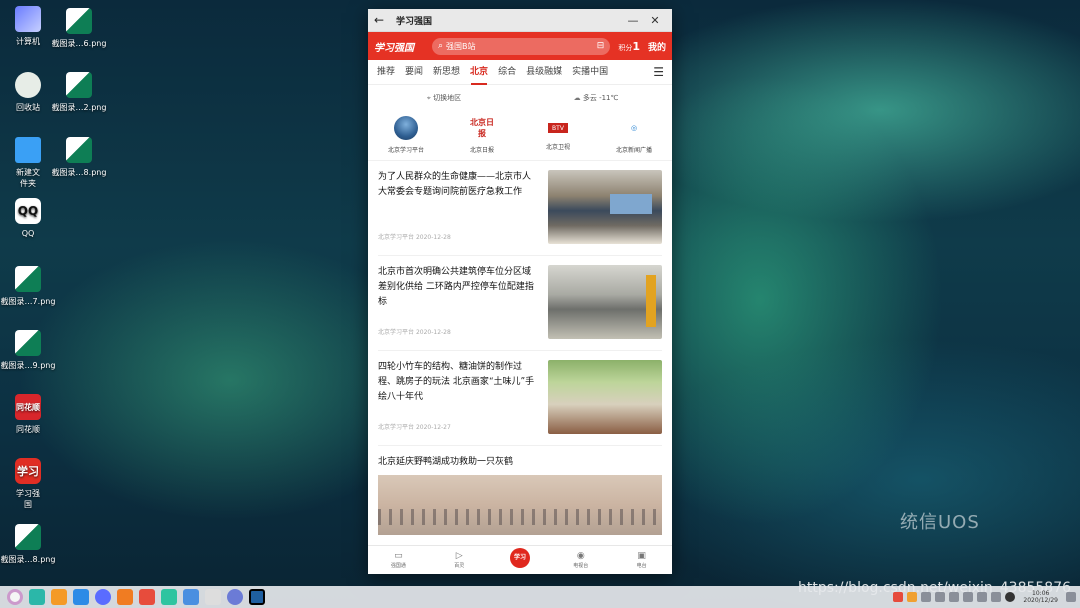  What do you see at coordinates (257, 597) in the screenshot?
I see `dialog-app-icon` at bounding box center [257, 597].